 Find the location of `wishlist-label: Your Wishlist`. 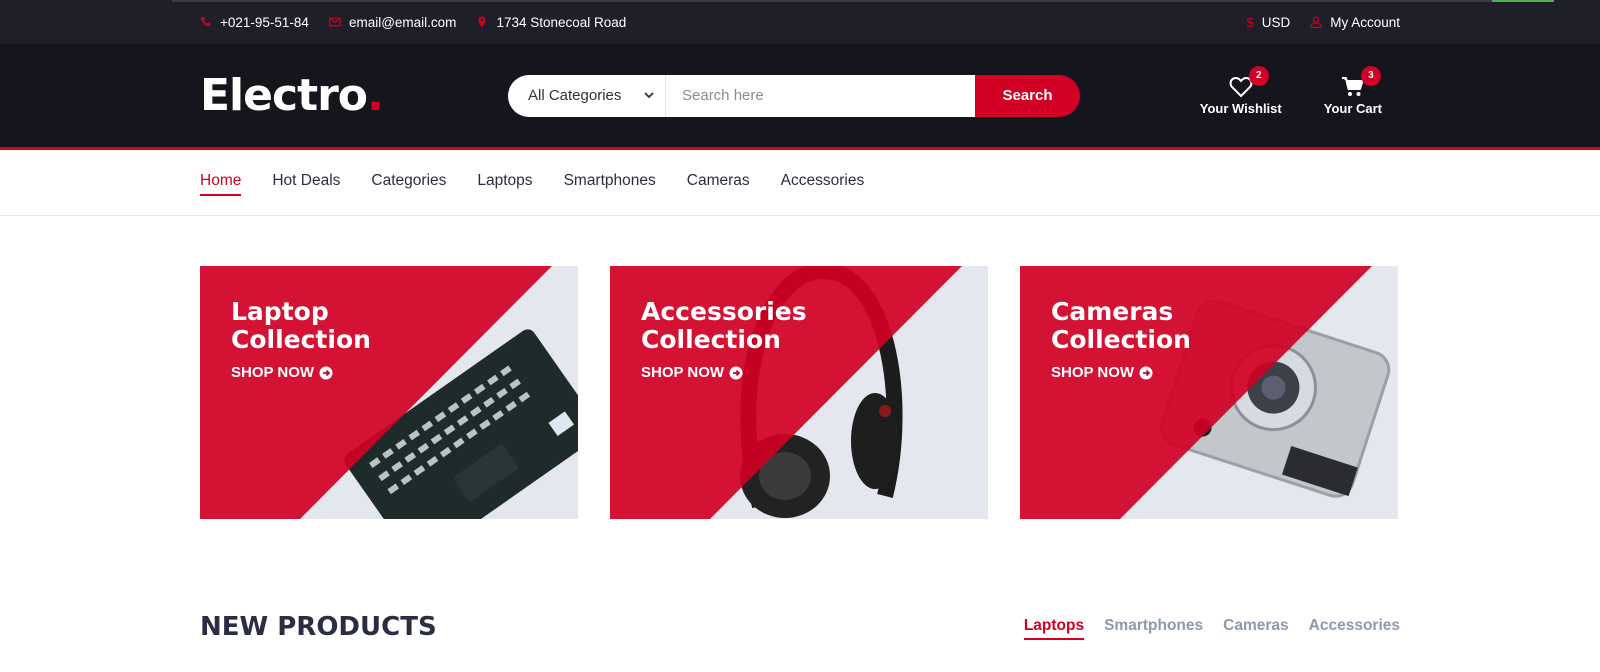

wishlist-label: Your Wishlist is located at coordinates (1240, 108).